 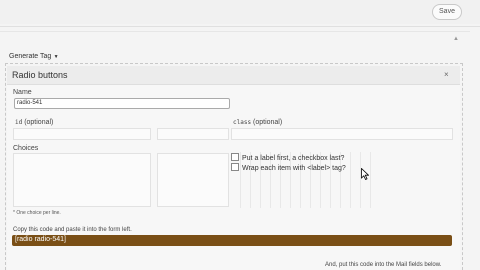 What do you see at coordinates (26, 148) in the screenshot?
I see `choices-label: Choices` at bounding box center [26, 148].